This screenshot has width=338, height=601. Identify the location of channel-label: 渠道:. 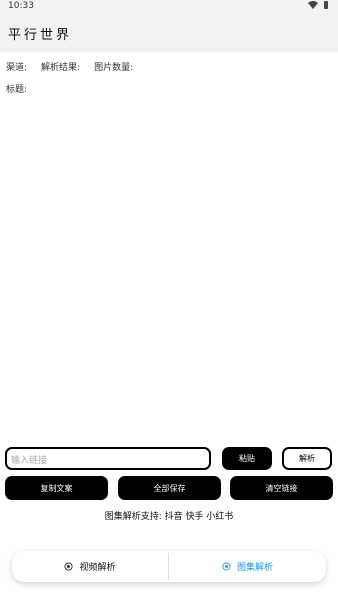
(17, 68).